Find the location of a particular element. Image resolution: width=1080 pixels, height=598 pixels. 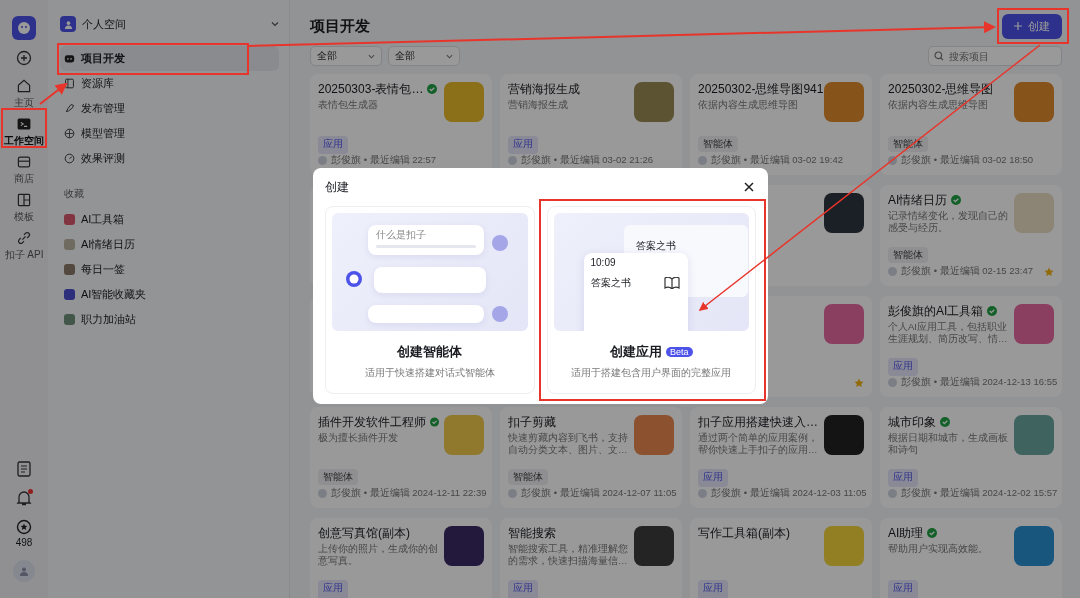

highlight-frame is located at coordinates (1033, 26).